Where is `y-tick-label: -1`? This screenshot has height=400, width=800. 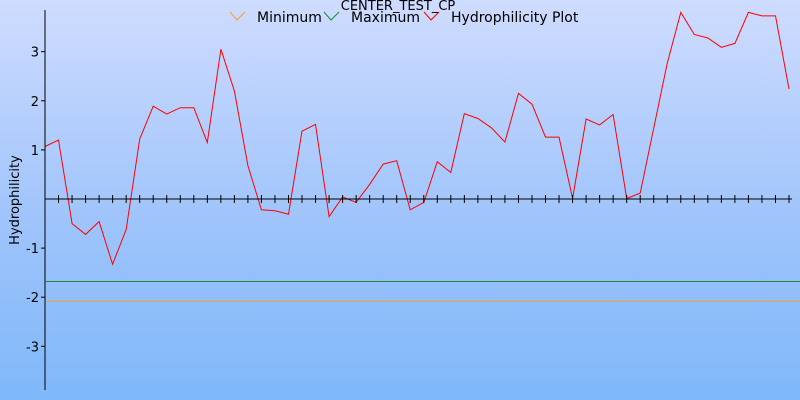 y-tick-label: -1 is located at coordinates (32, 249).